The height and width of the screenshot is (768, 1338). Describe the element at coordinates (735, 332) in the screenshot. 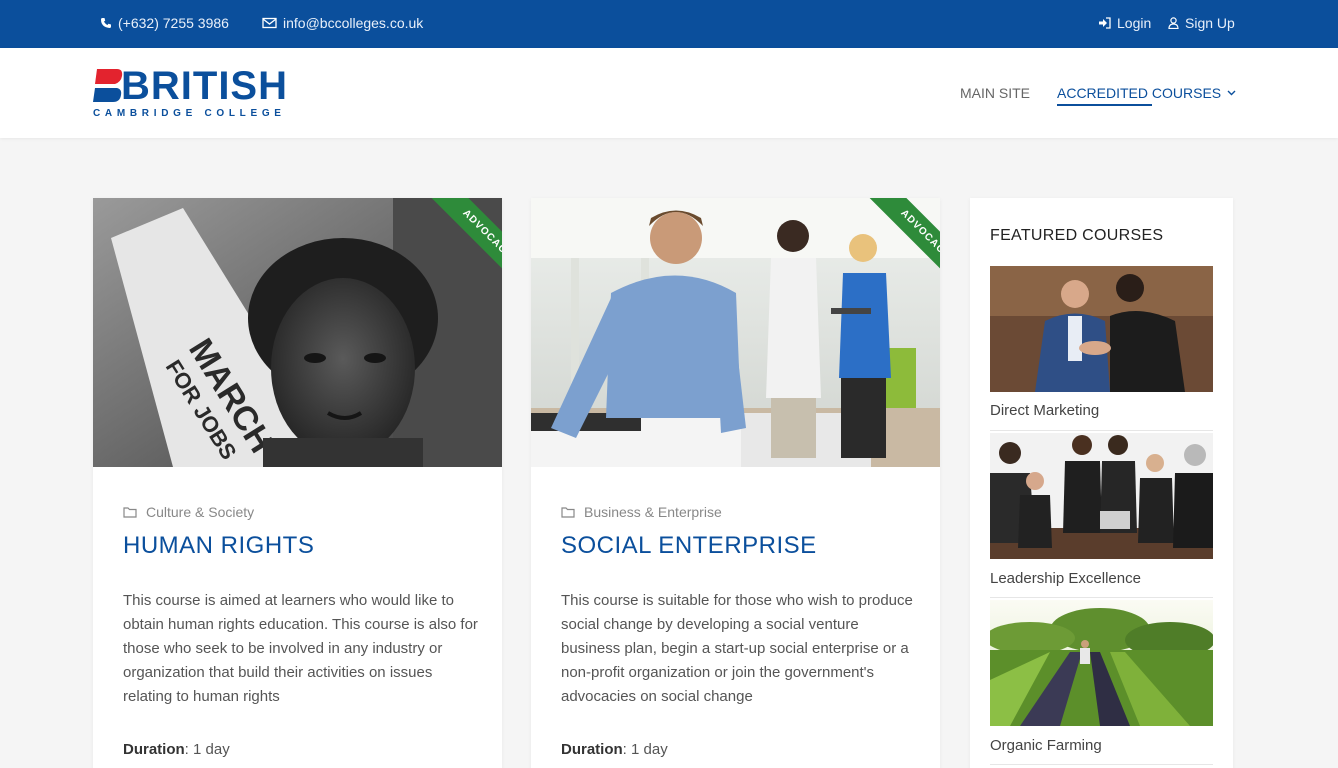

I see `office-team-photo-icon: ADVOCACY` at that location.